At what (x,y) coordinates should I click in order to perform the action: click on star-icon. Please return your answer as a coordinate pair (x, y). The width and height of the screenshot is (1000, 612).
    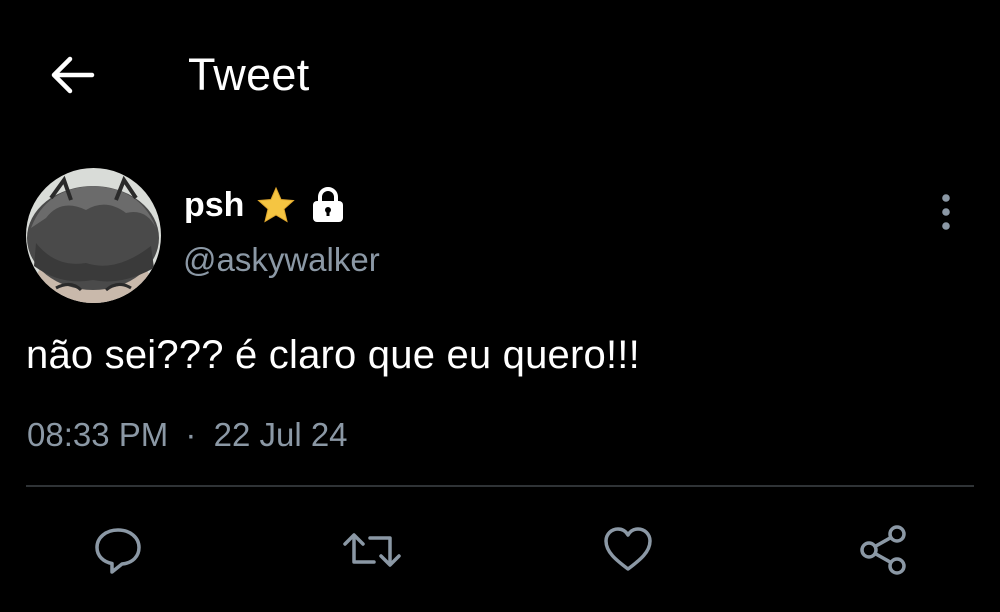
    Looking at the image, I should click on (276, 204).